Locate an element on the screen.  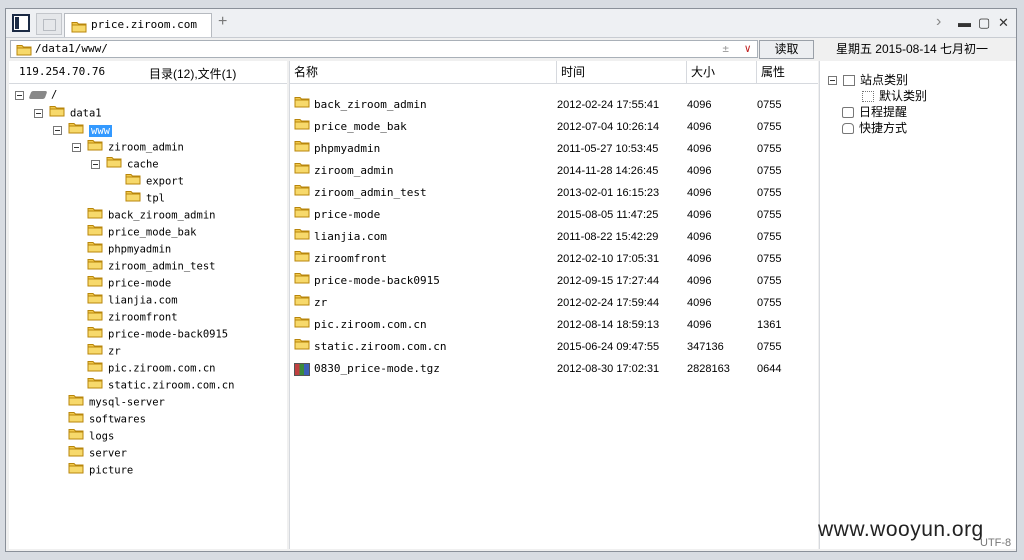
tree-item-label: softwares is located at coordinates (117, 419).